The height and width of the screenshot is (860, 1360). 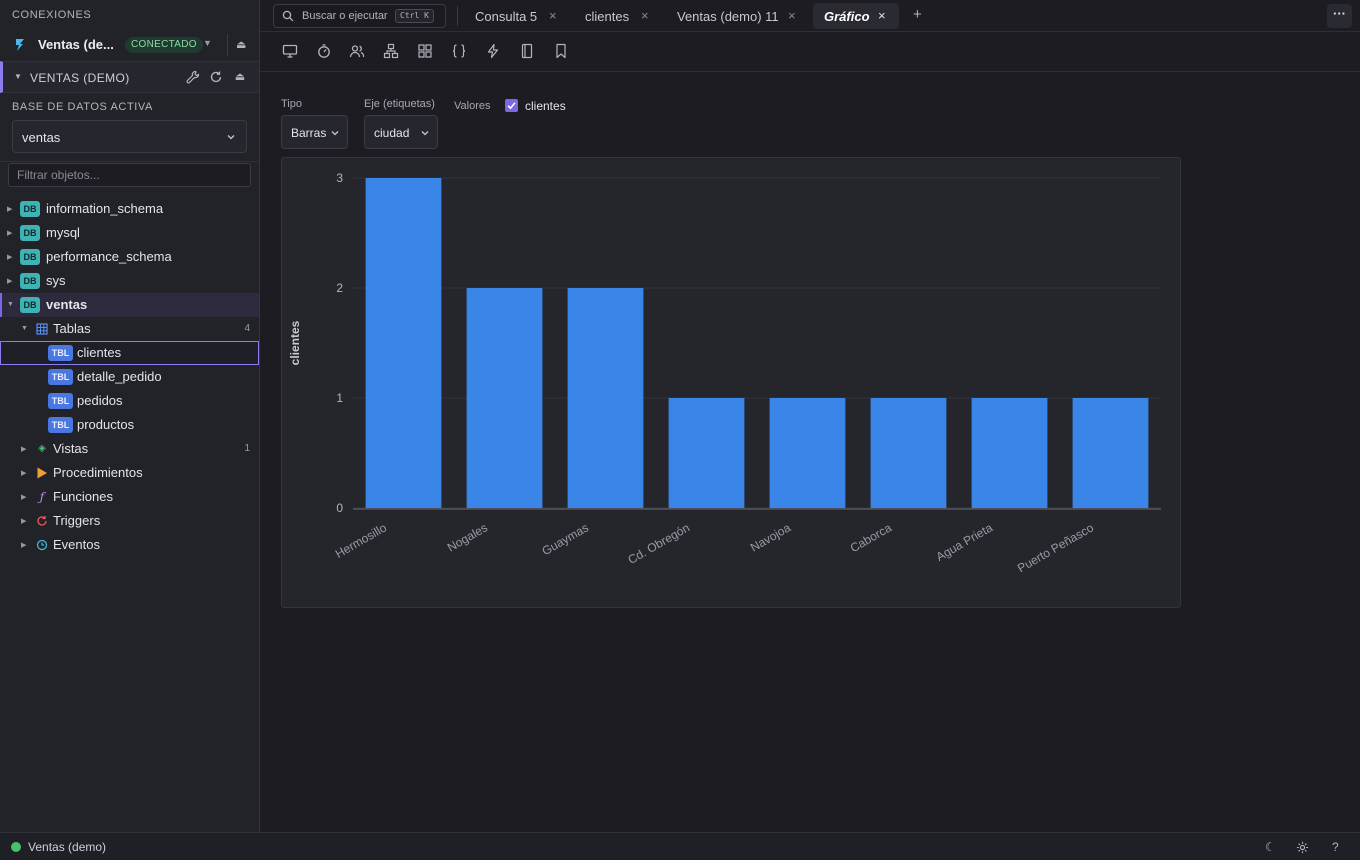 What do you see at coordinates (129, 449) in the screenshot?
I see `tree-group-views: ▶ ◈ Vistas 1` at bounding box center [129, 449].